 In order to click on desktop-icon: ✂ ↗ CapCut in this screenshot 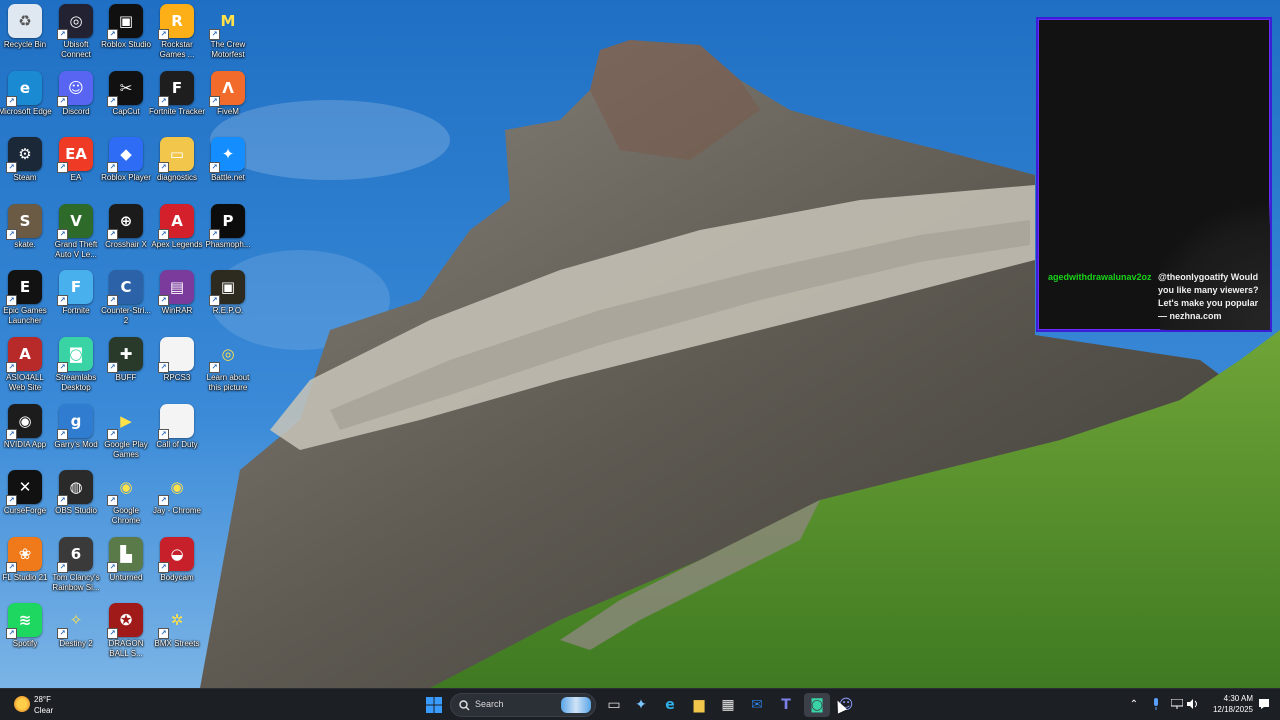, I will do `click(126, 99)`.